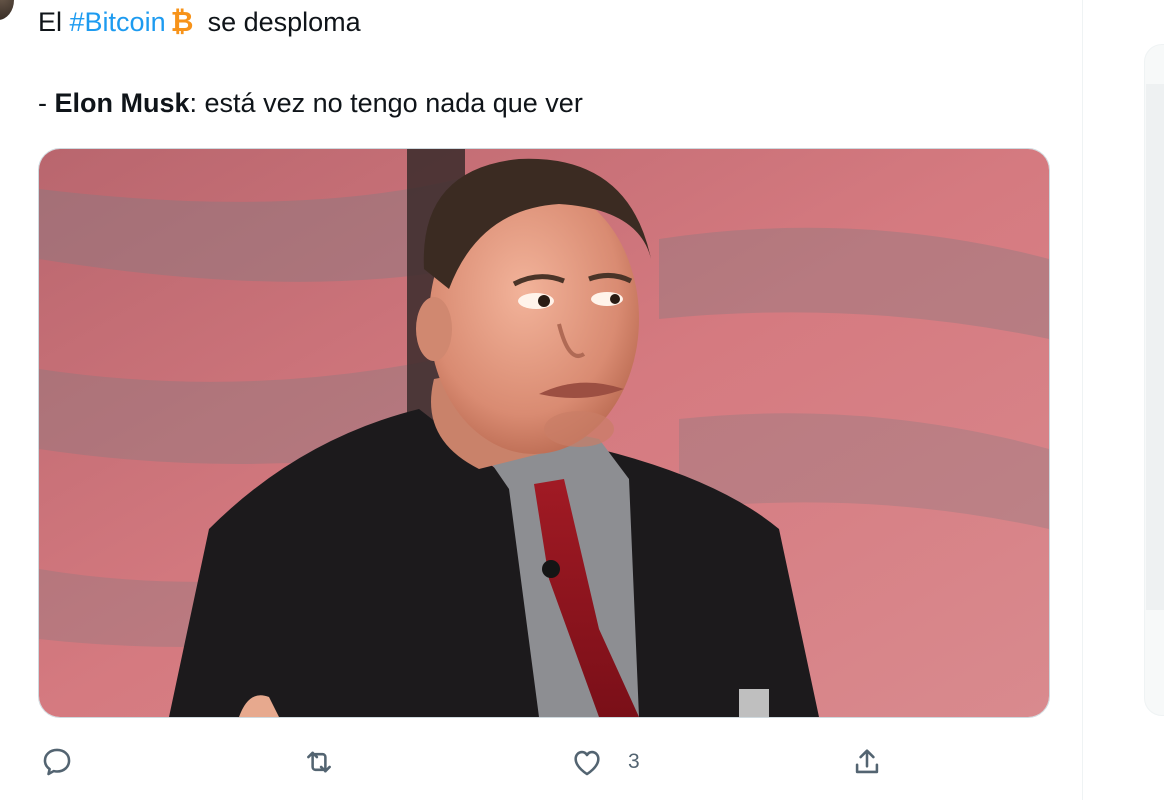 The width and height of the screenshot is (1164, 800). Describe the element at coordinates (1155, 347) in the screenshot. I see `sidebar-scroll-strip` at that location.